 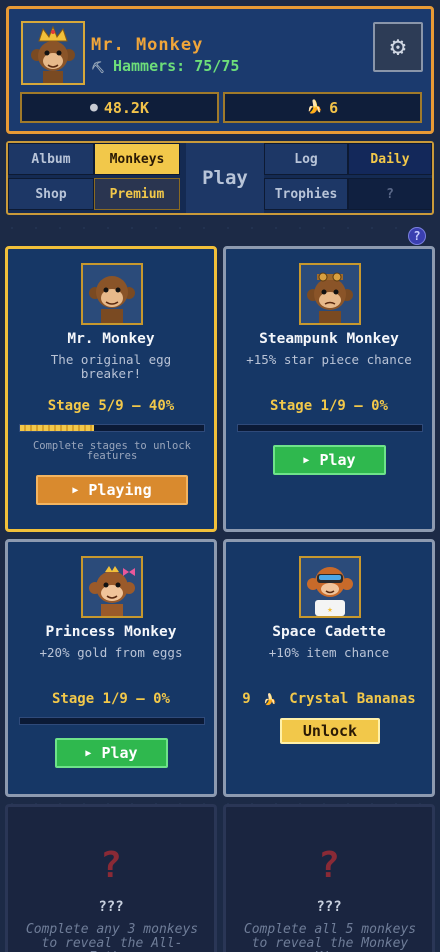 I want to click on hammer-icon: ⛏, so click(x=98, y=67).